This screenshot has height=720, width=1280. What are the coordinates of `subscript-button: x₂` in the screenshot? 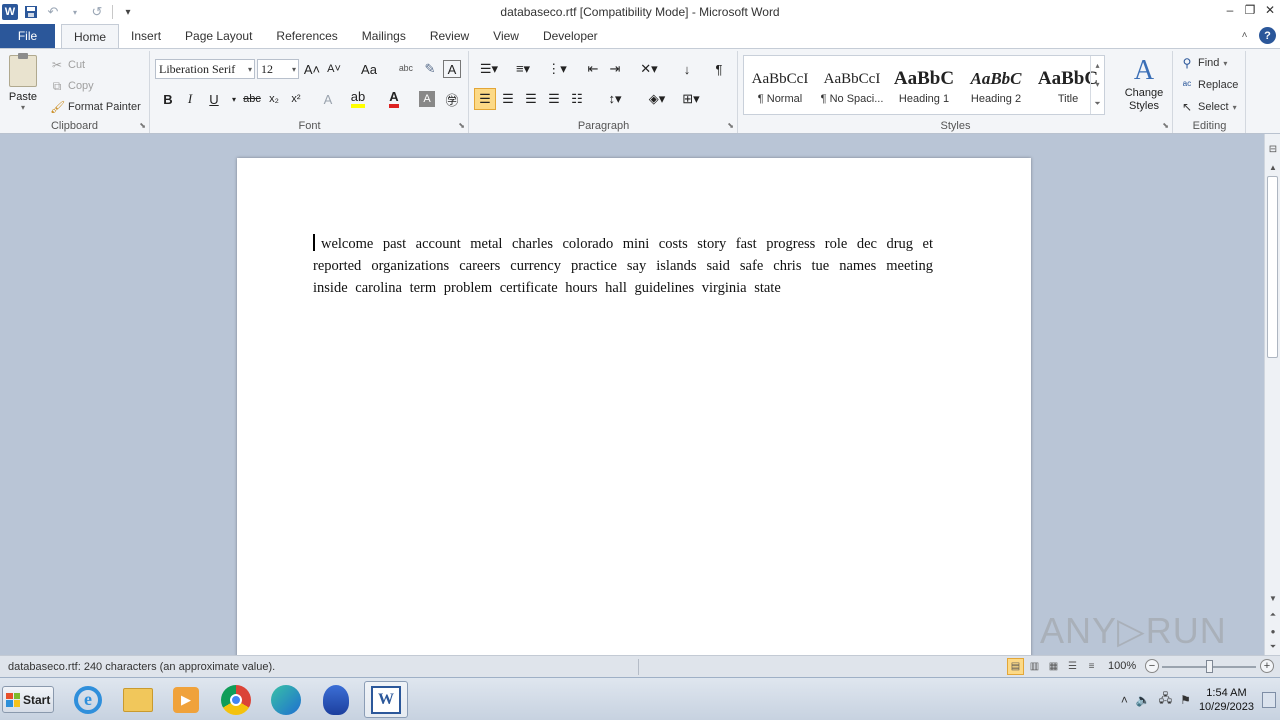 It's located at (274, 99).